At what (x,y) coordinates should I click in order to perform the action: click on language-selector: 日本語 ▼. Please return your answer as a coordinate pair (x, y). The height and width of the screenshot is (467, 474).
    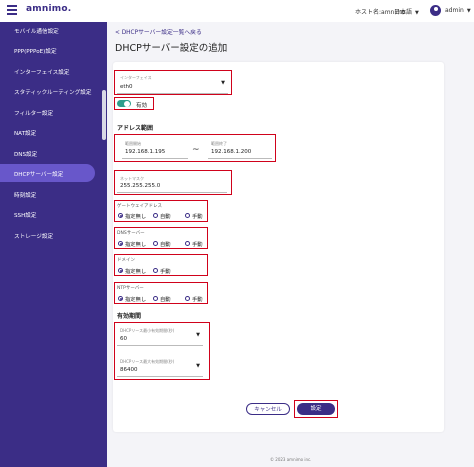
    Looking at the image, I should click on (406, 11).